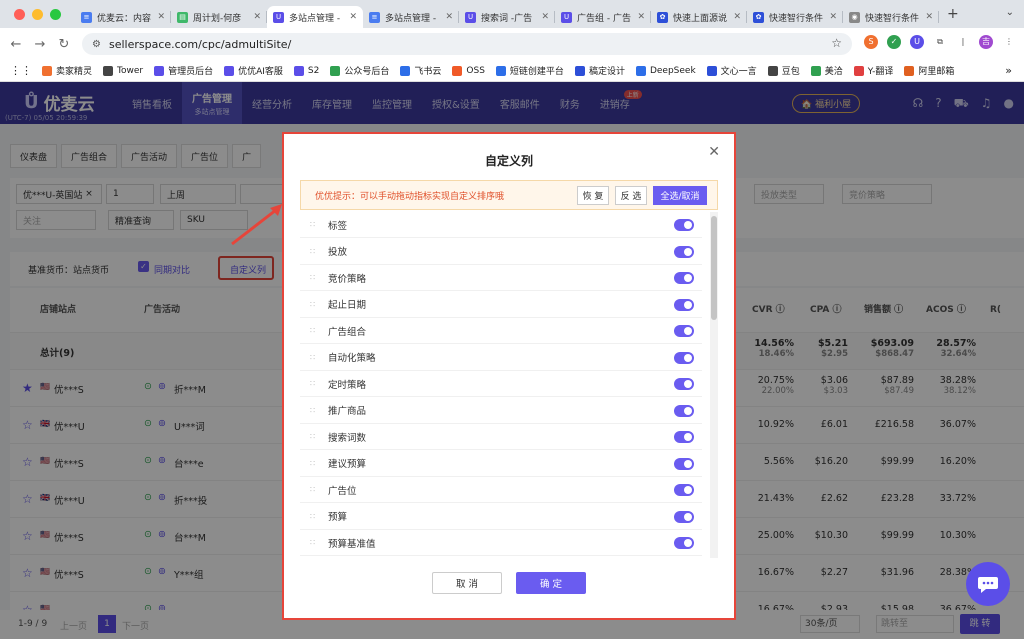 The height and width of the screenshot is (639, 1024). I want to click on column-item: ∷ 建议预算, so click(501, 464).